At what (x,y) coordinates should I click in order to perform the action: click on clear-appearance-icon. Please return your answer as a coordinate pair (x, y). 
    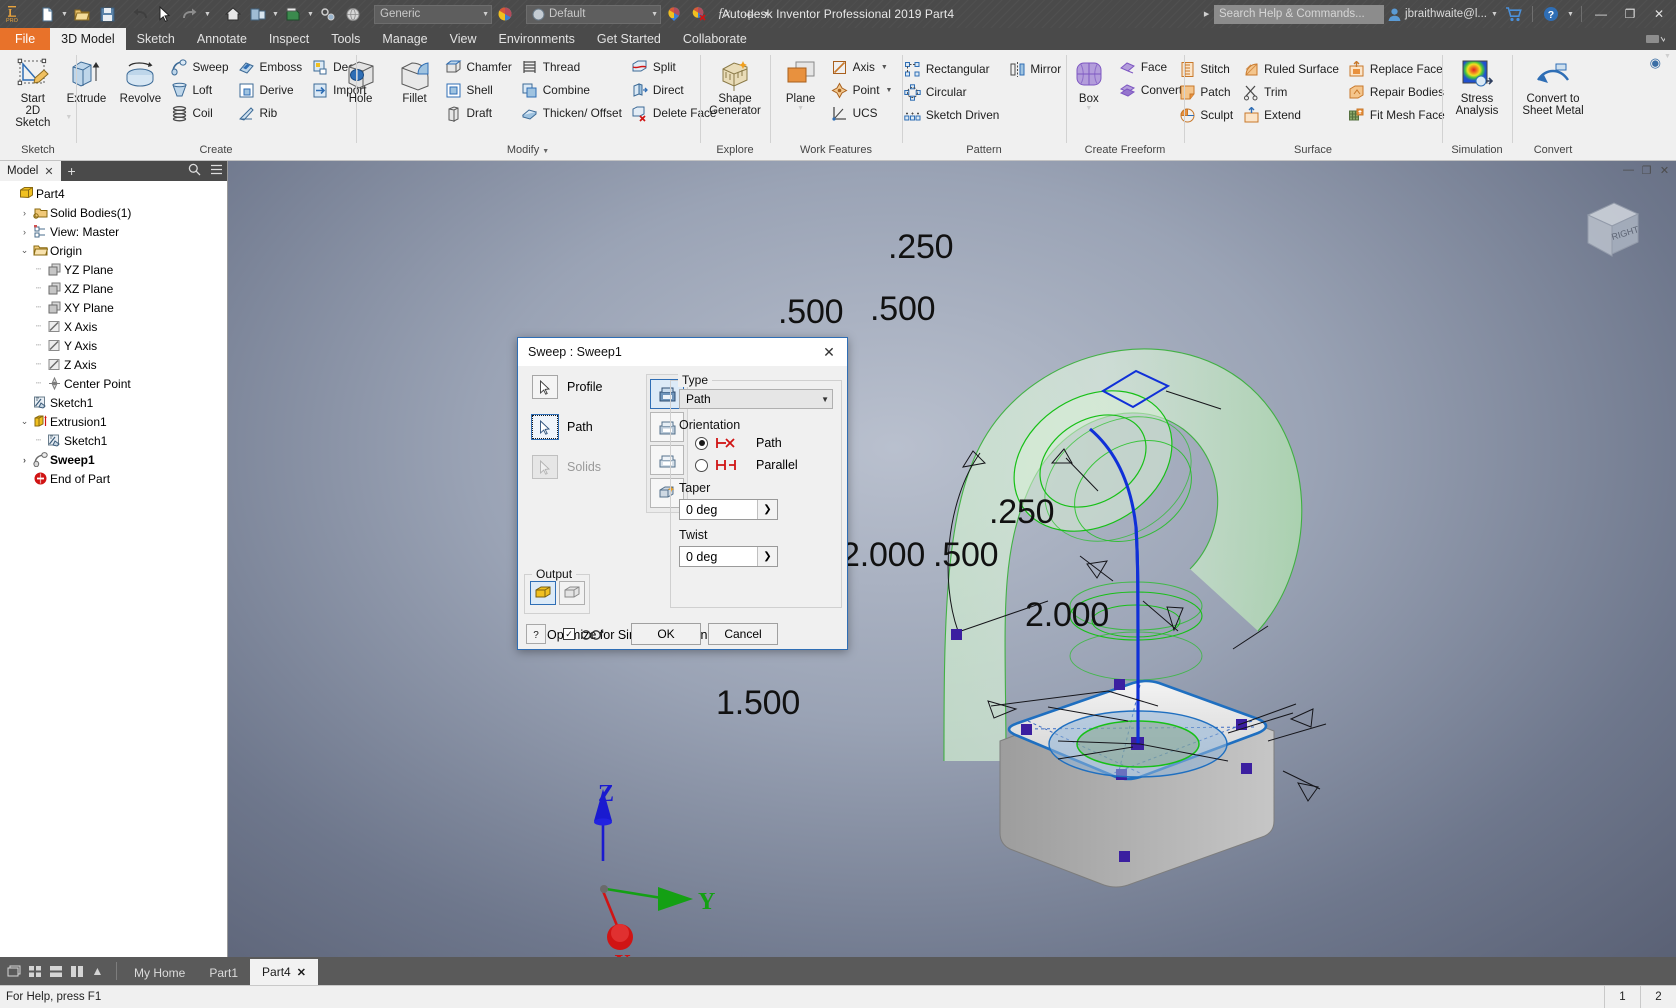
    Looking at the image, I should click on (699, 14).